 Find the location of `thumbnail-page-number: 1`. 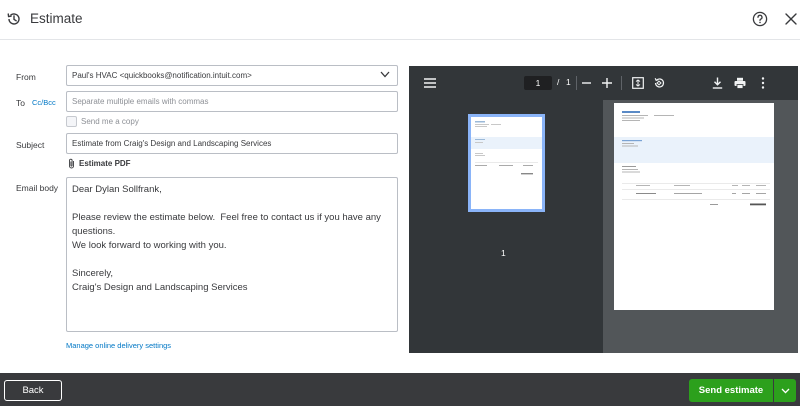

thumbnail-page-number: 1 is located at coordinates (503, 253).